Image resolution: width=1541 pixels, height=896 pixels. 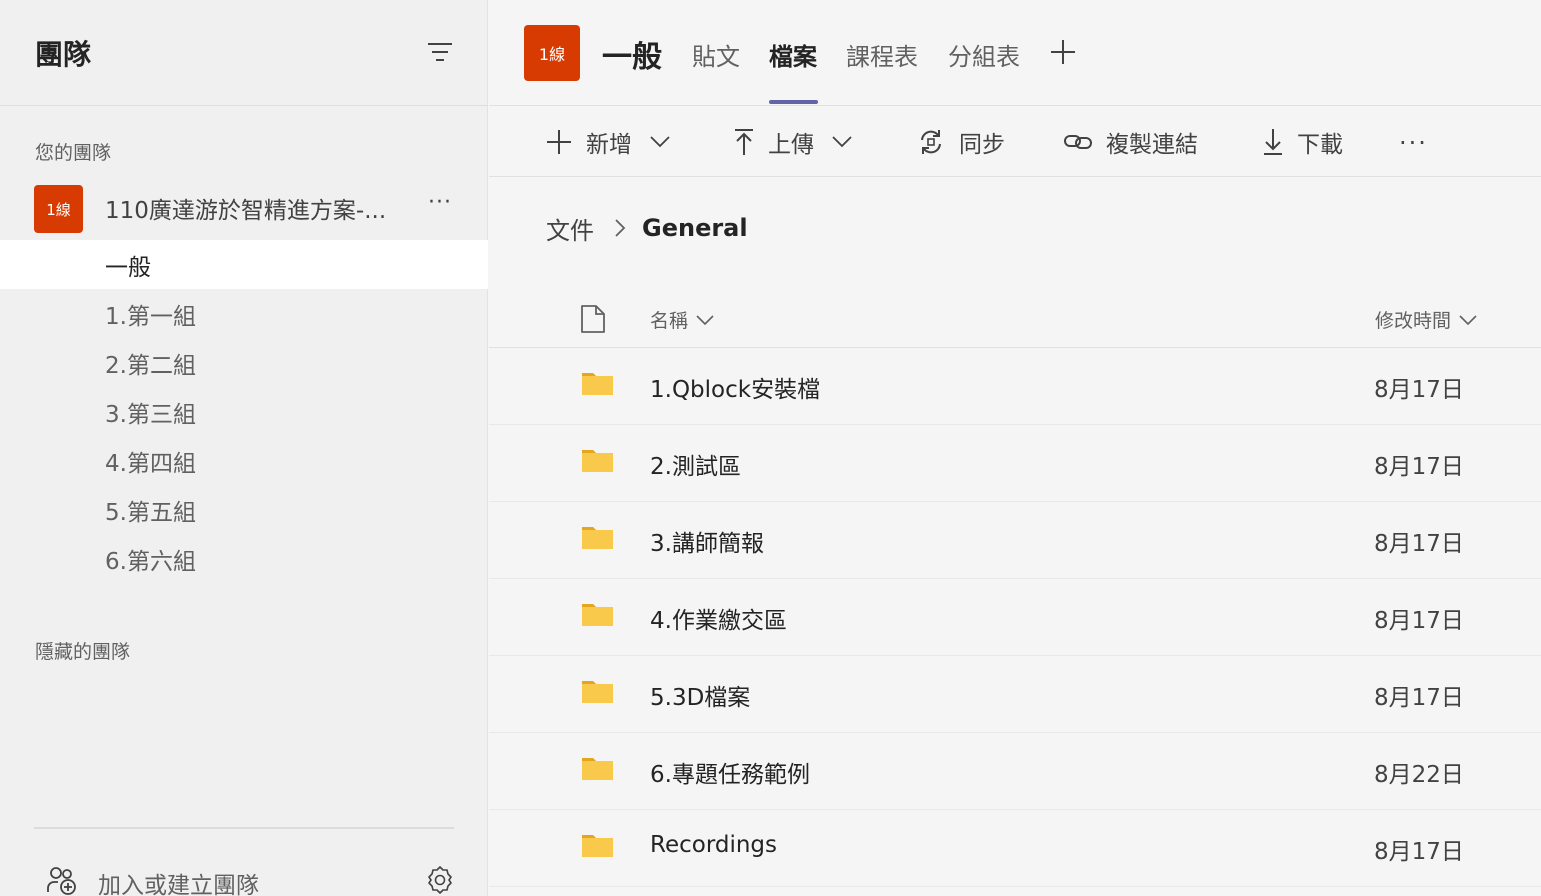 I want to click on sidebar-title: 團隊, so click(x=63, y=54).